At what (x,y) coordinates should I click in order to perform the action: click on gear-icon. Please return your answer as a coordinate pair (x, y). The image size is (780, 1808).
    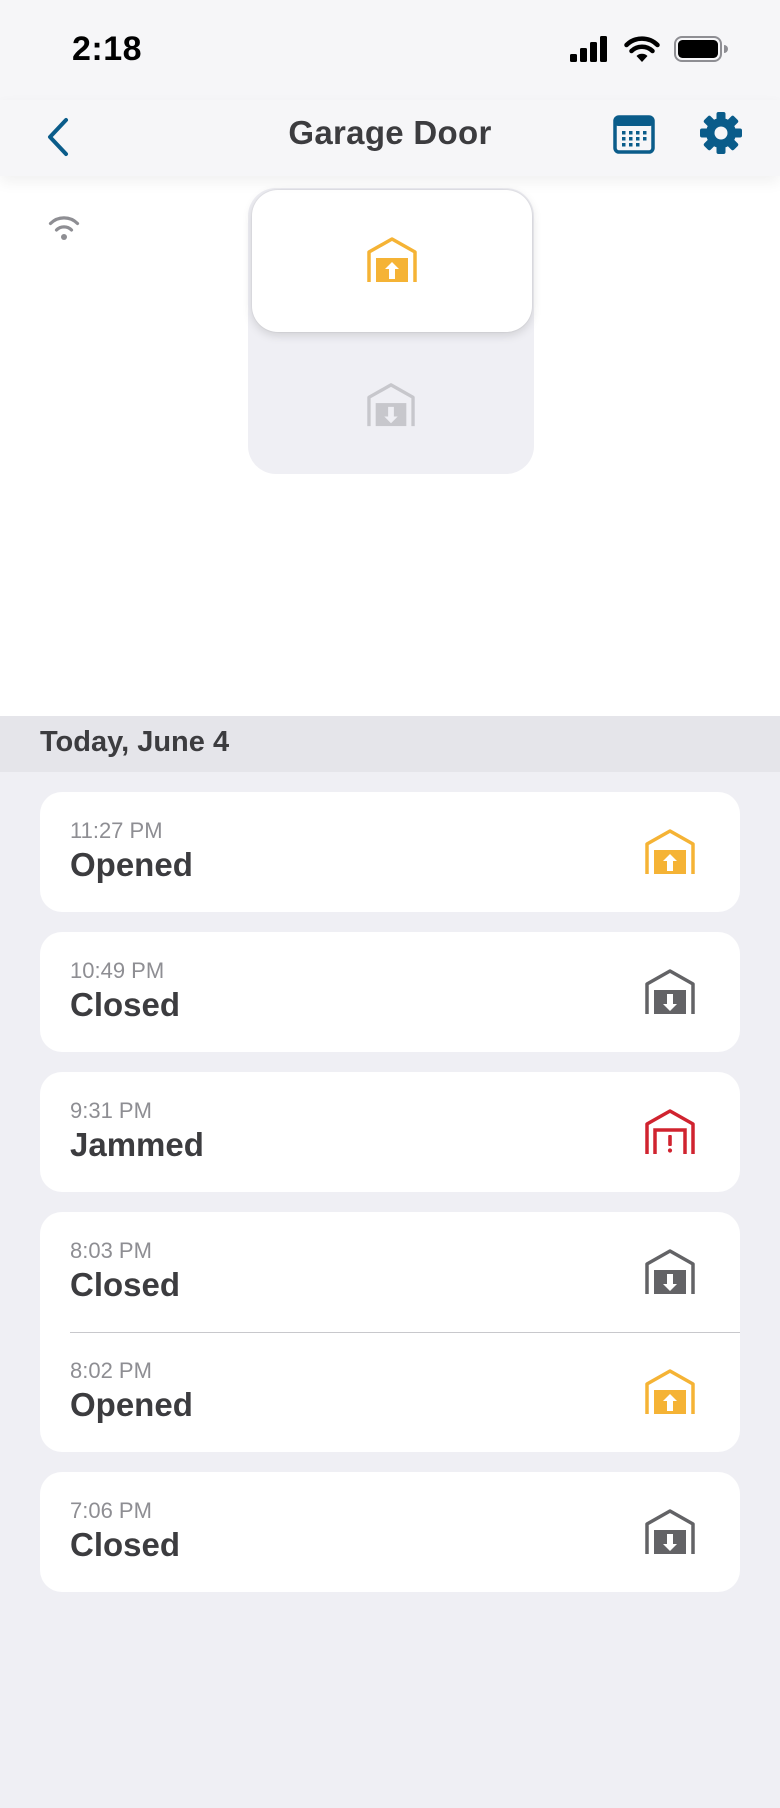
    Looking at the image, I should click on (721, 133).